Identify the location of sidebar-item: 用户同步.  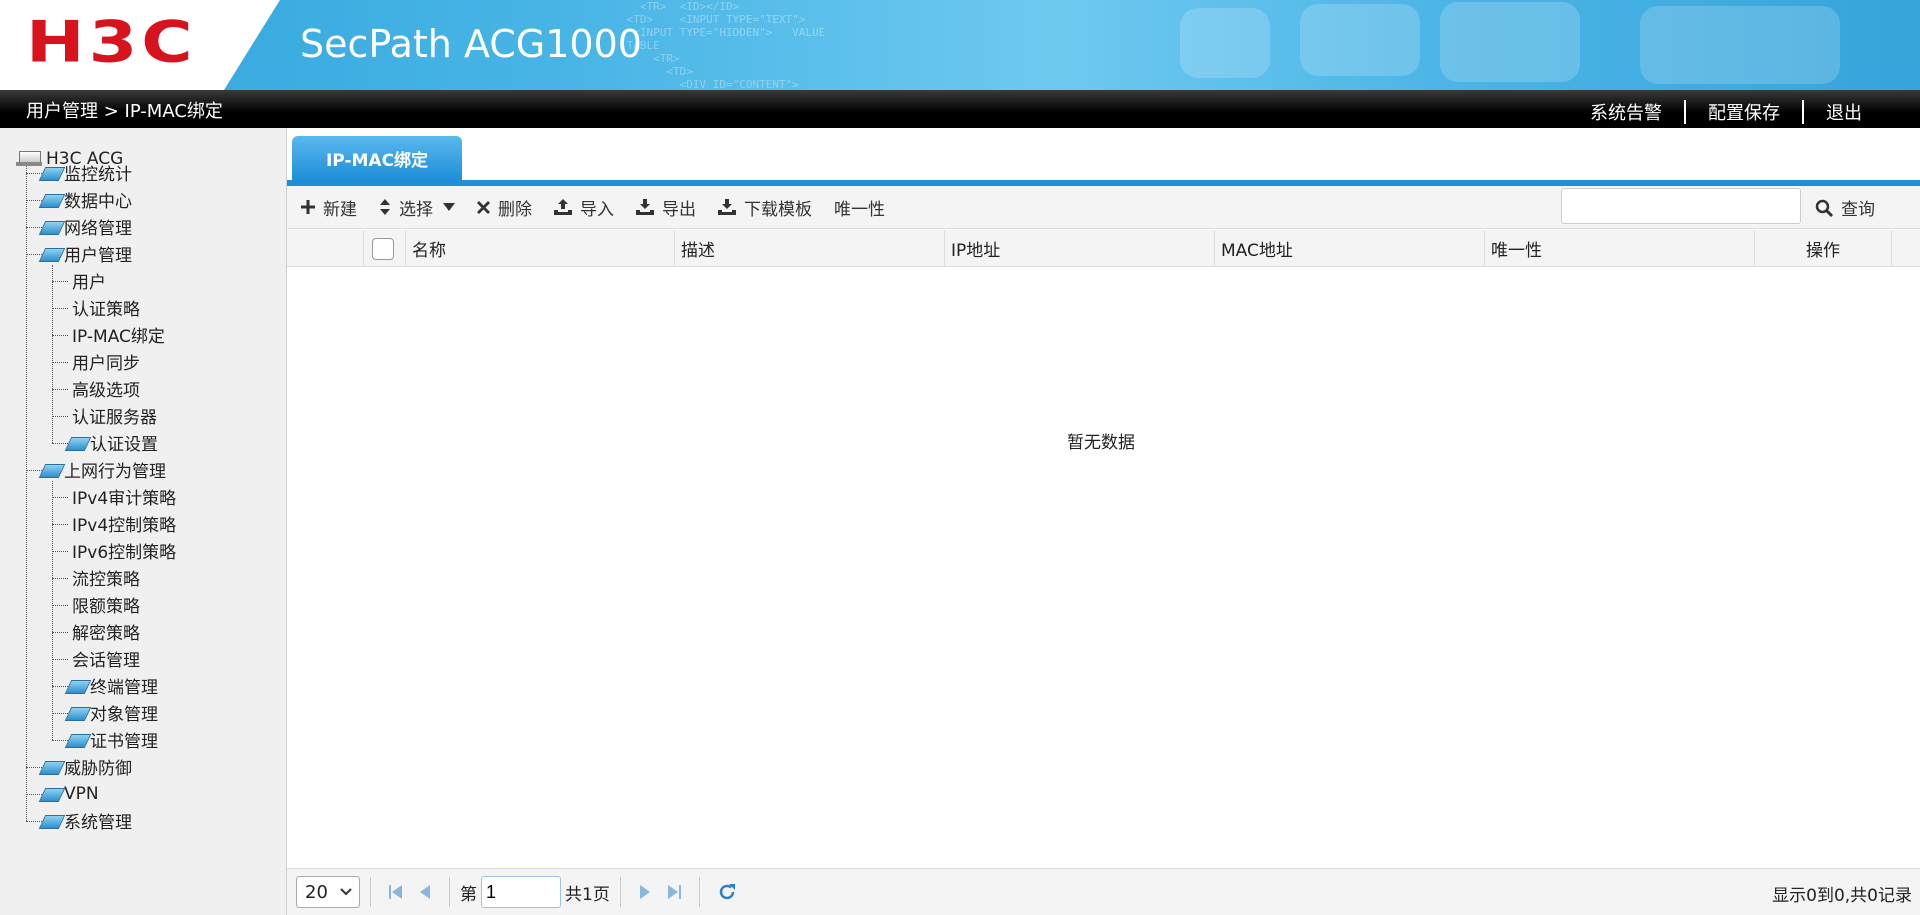
(106, 361).